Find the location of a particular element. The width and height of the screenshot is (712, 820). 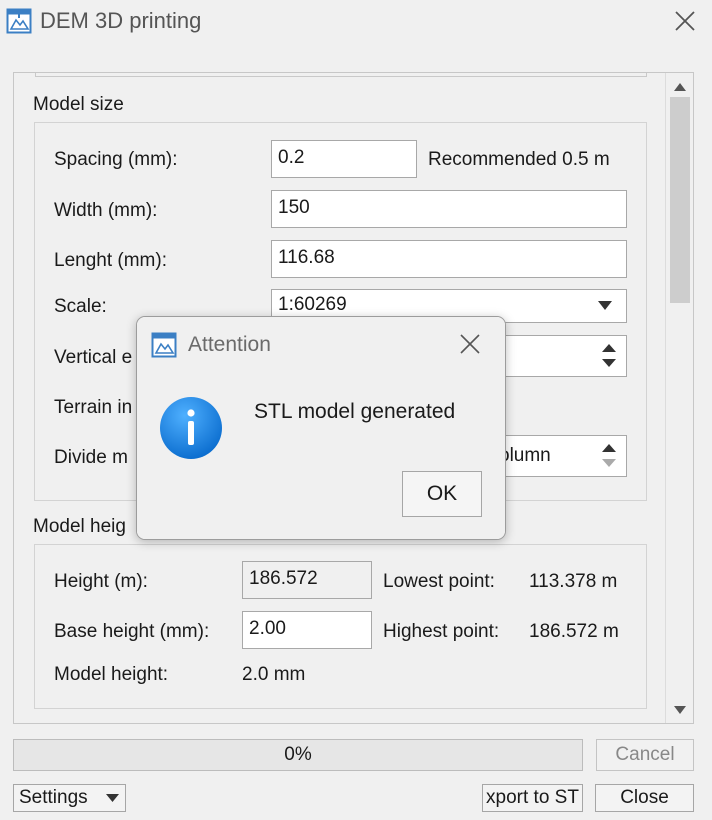

spacing-label: Spacing (mm): is located at coordinates (116, 159).